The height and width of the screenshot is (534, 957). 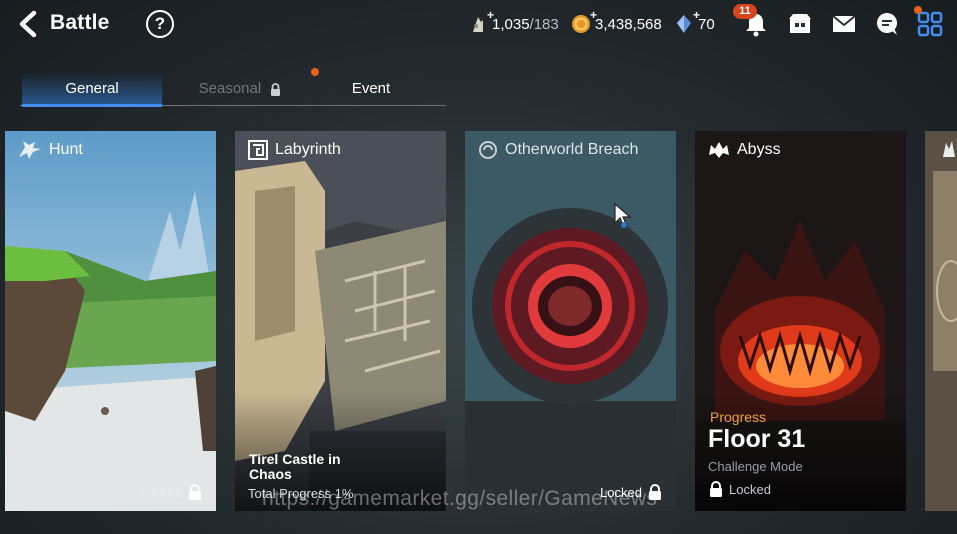 I want to click on stamina-icon: +, so click(x=481, y=21).